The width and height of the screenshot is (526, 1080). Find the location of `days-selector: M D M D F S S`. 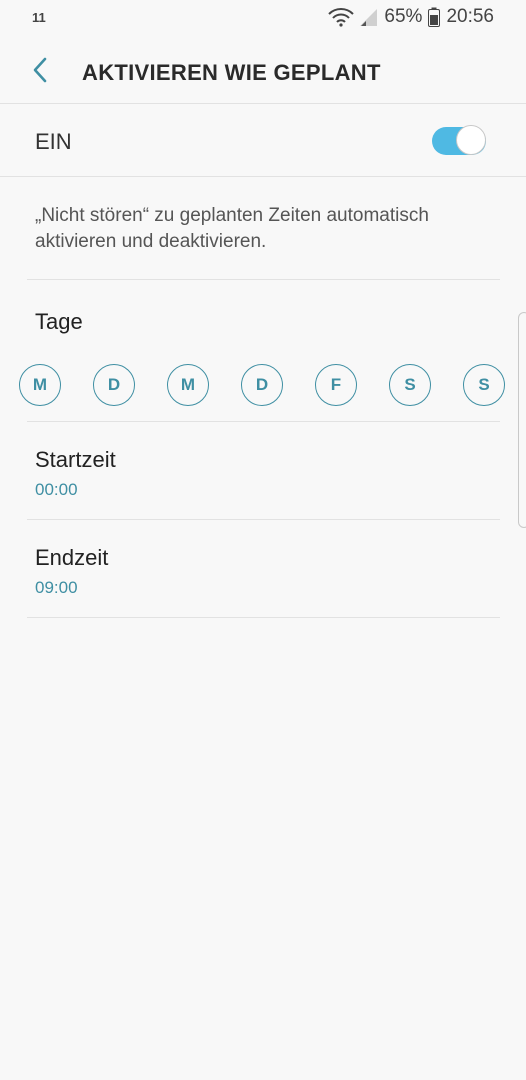

days-selector: M D M D F S S is located at coordinates (264, 387).